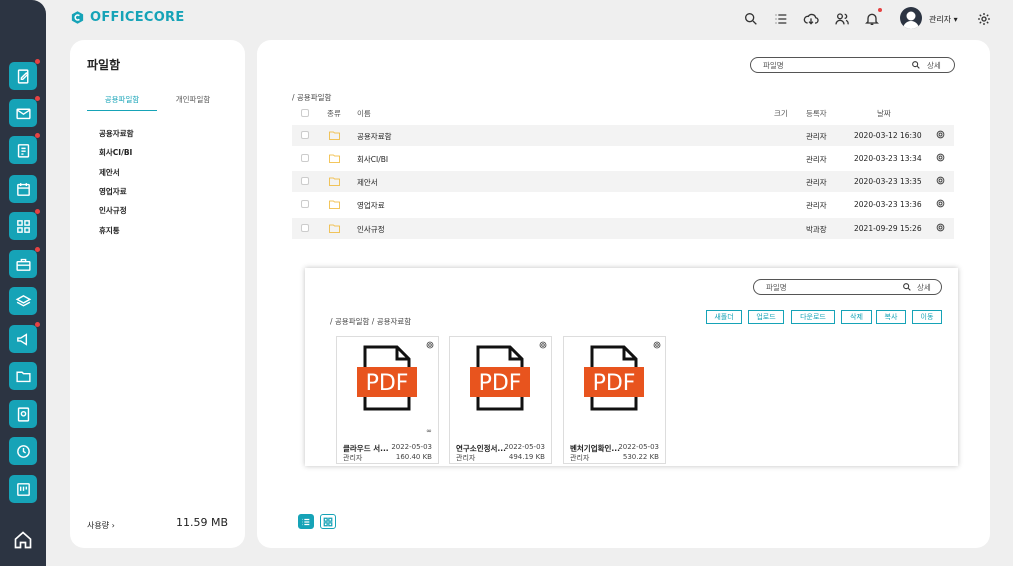 The width and height of the screenshot is (1013, 566). I want to click on tab-personal-files: 개인파일함, so click(193, 102).